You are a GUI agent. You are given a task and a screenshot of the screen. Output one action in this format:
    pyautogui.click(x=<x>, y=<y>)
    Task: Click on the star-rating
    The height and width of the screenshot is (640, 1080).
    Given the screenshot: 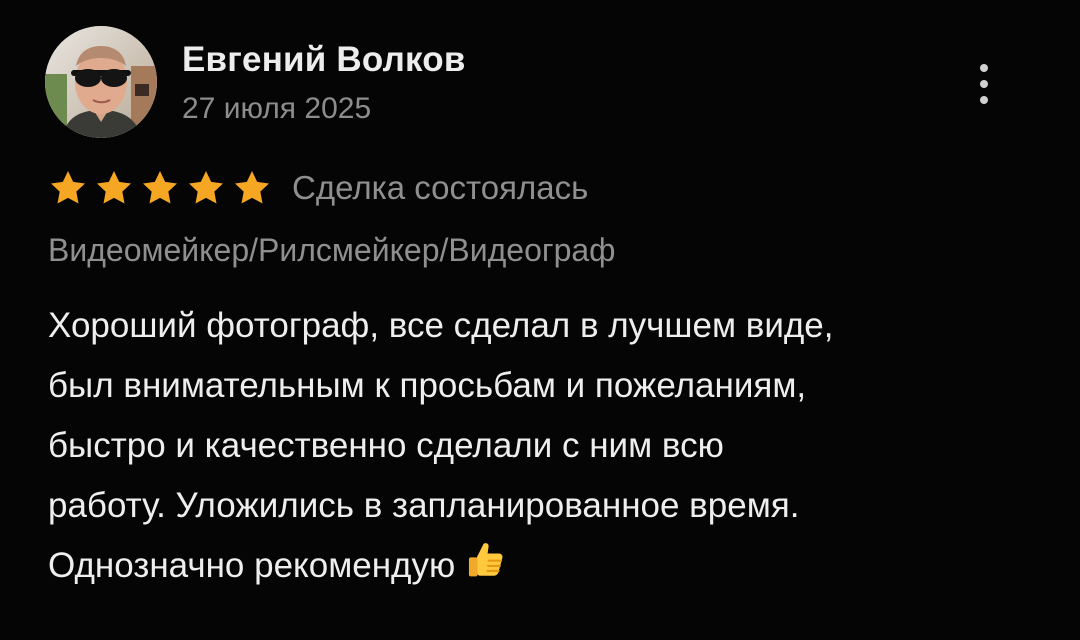 What is the action you would take?
    pyautogui.click(x=160, y=188)
    